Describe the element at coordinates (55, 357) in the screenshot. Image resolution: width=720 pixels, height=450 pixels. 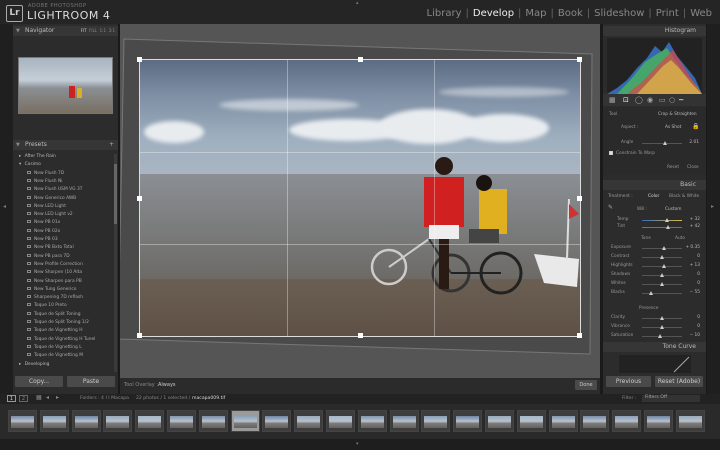
I see `preset-item: Toque de Vignetting M` at that location.